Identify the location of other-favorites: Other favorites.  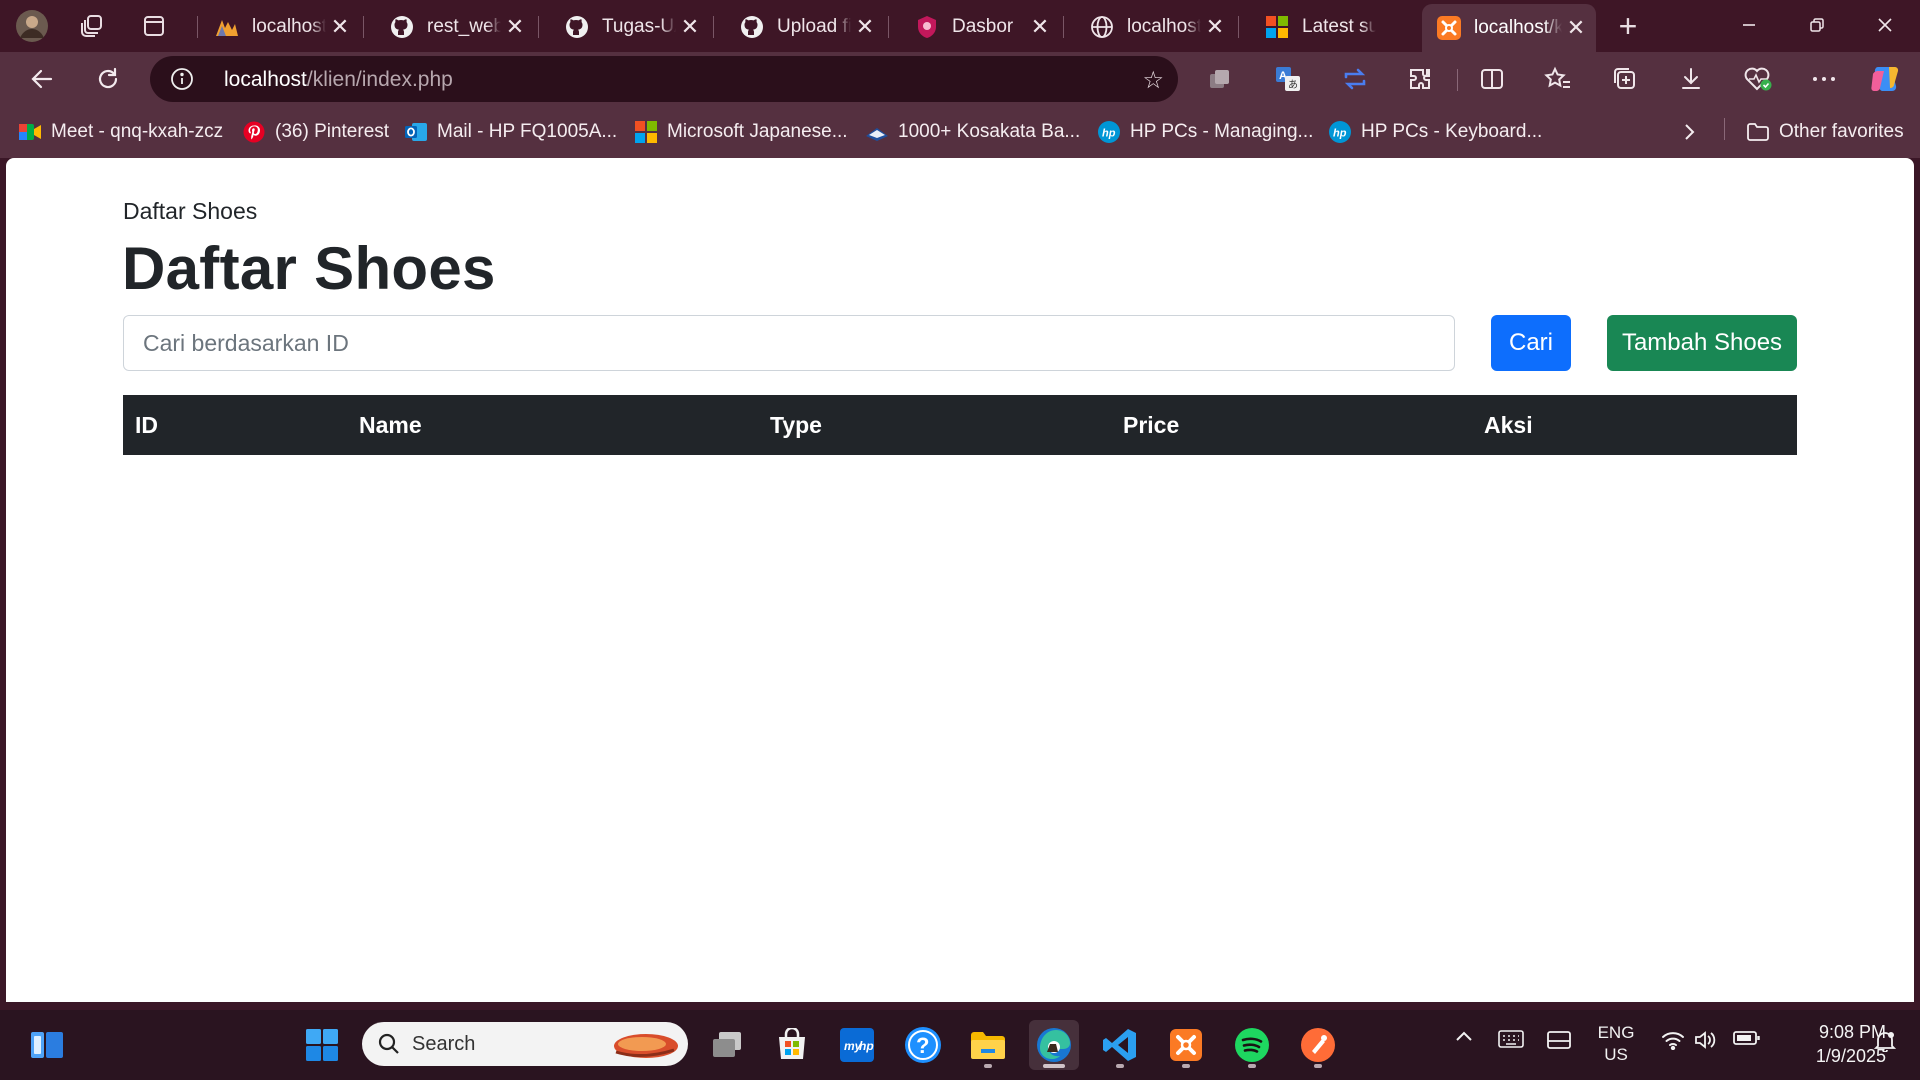
(1825, 132).